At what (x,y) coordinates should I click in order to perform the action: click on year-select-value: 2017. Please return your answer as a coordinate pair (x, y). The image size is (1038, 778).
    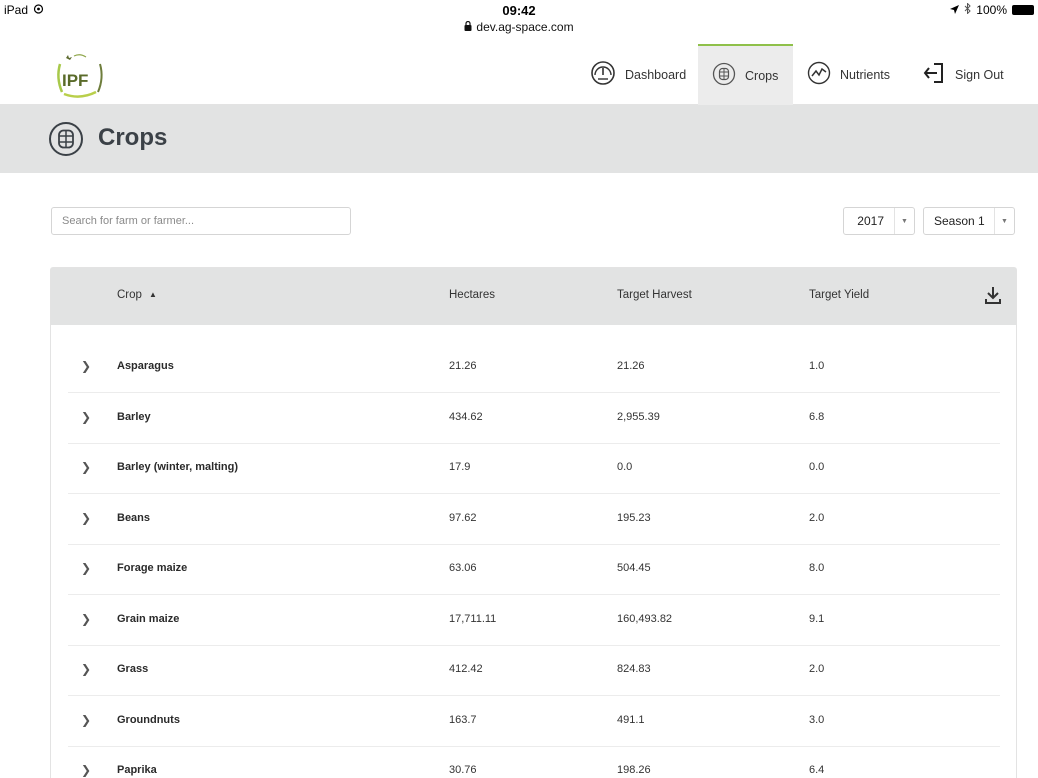
    Looking at the image, I should click on (870, 221).